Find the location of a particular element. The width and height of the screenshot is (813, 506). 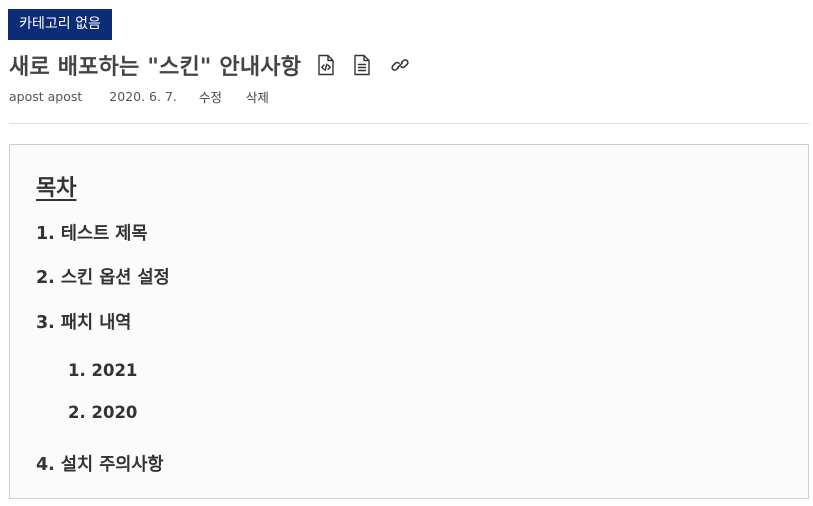

delete-link: 삭제 is located at coordinates (257, 96).